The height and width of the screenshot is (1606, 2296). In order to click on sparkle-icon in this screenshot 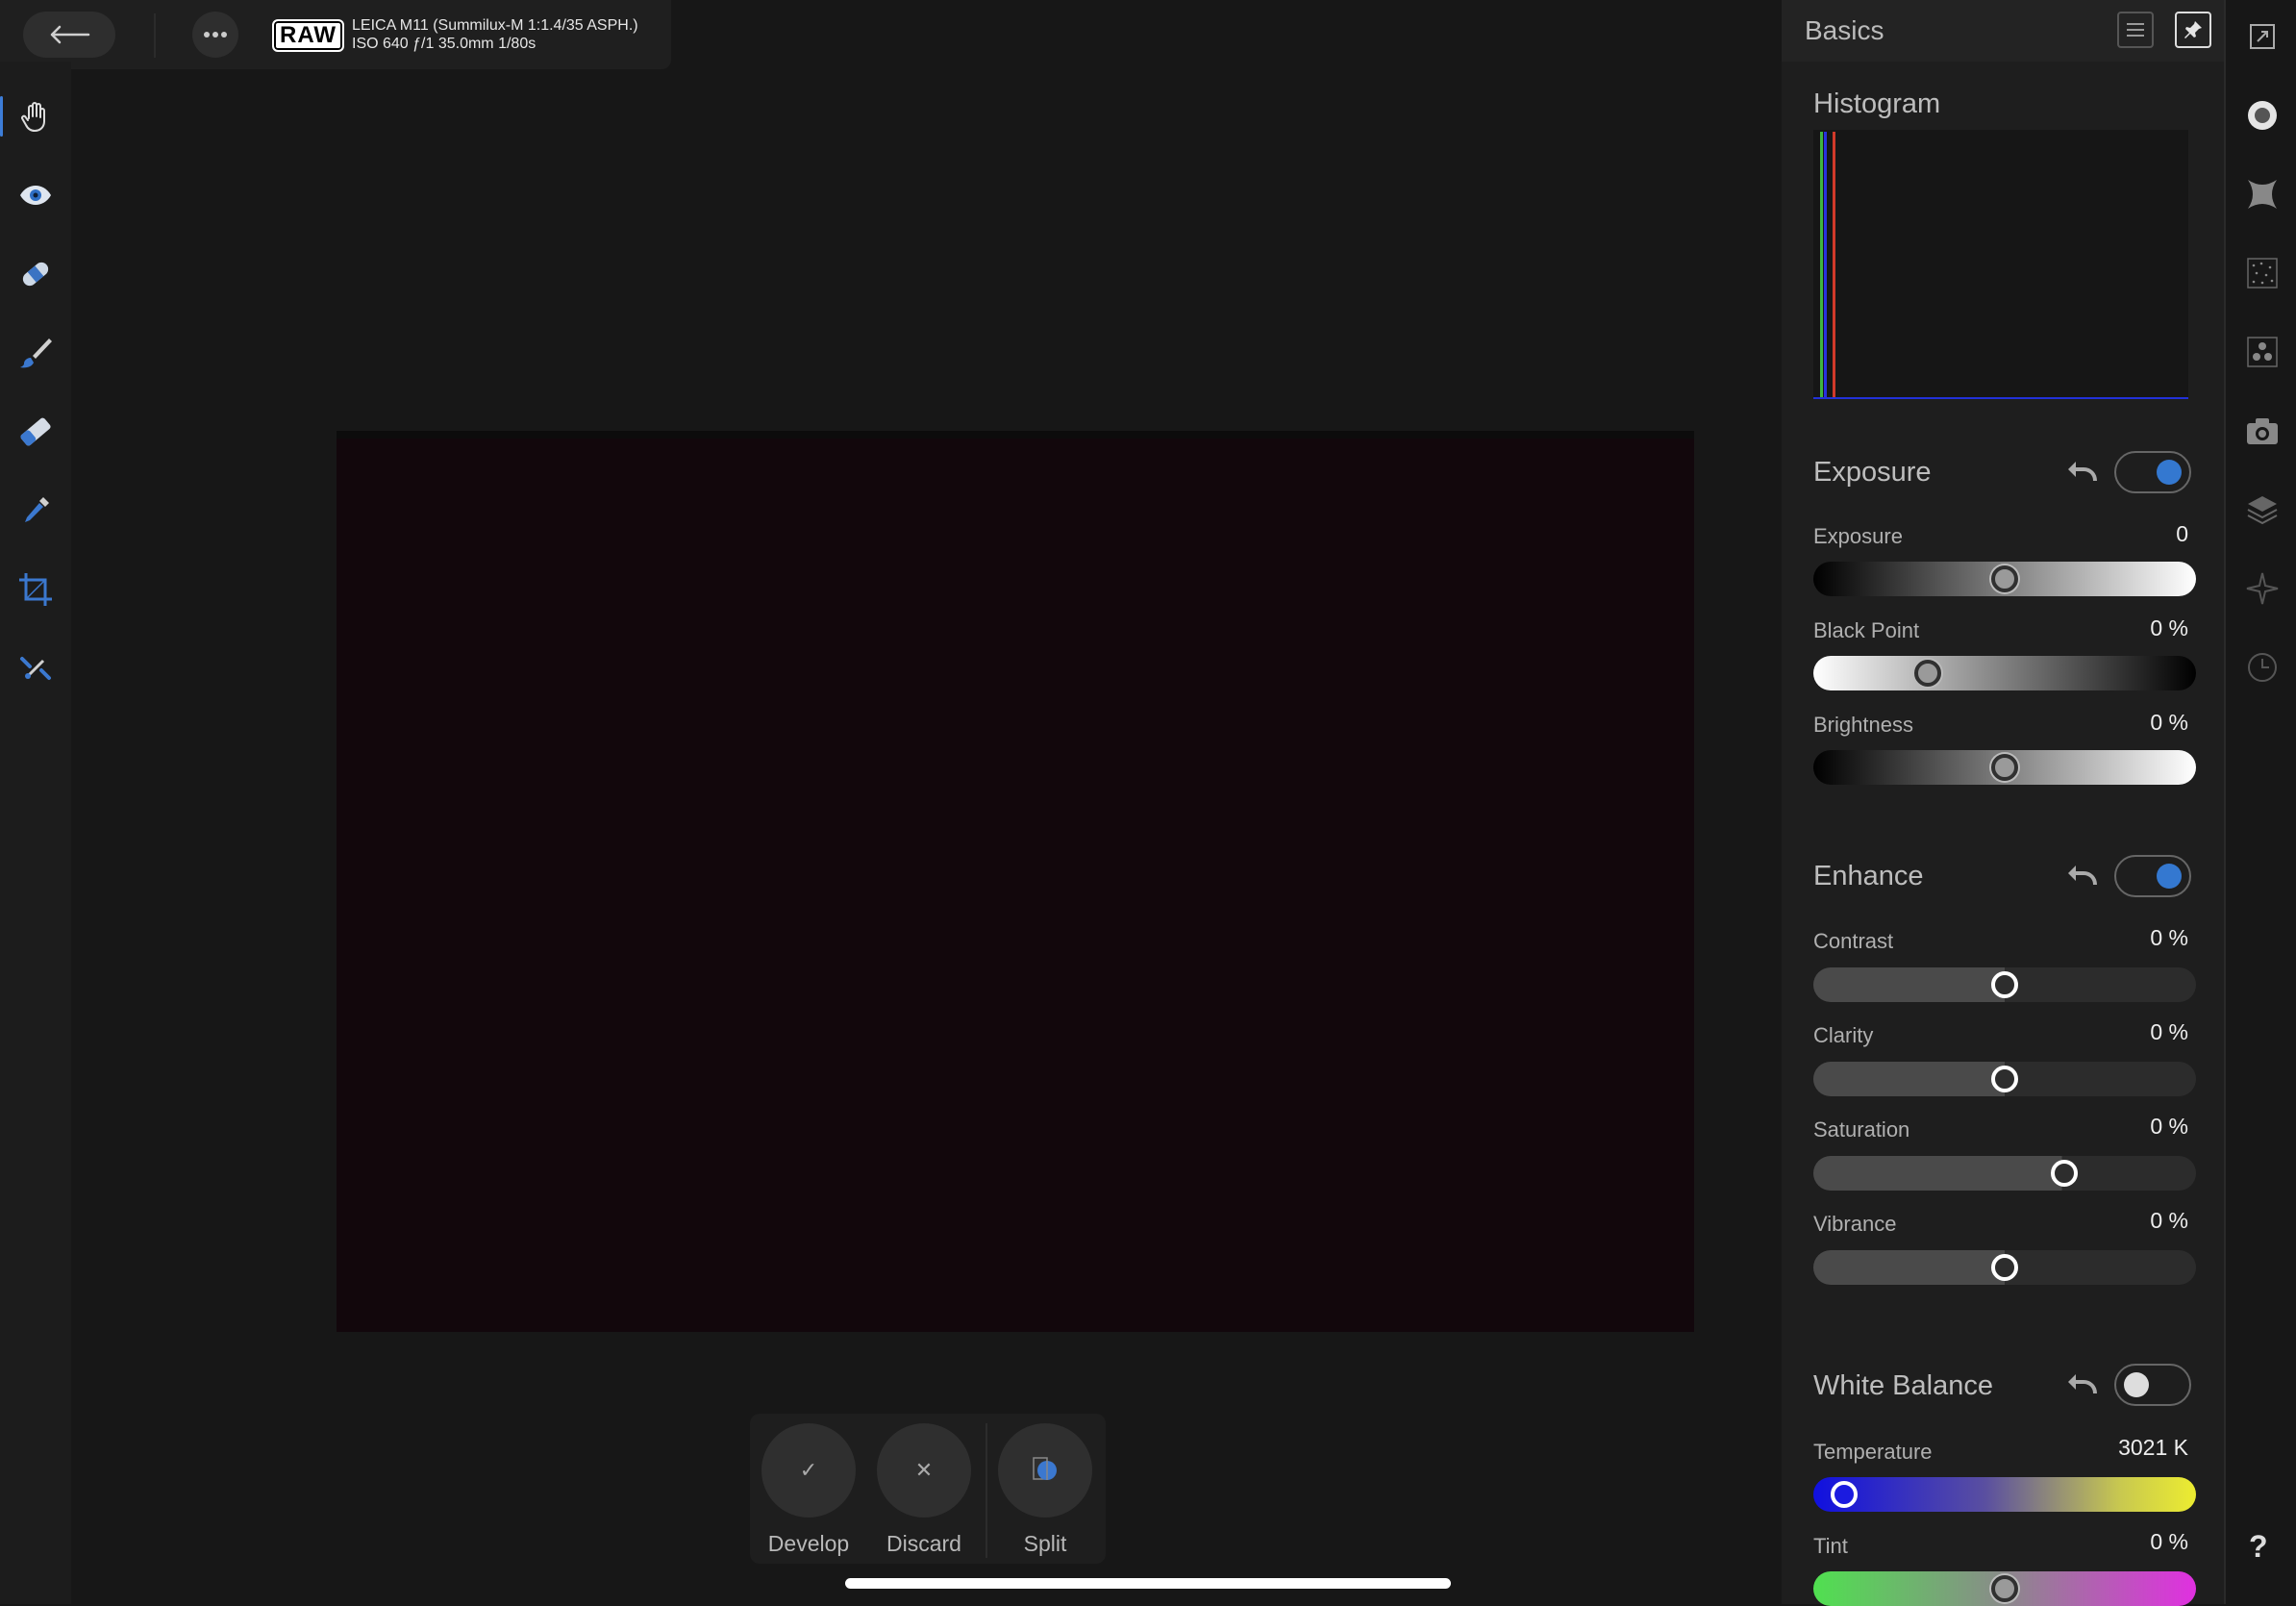, I will do `click(2262, 588)`.